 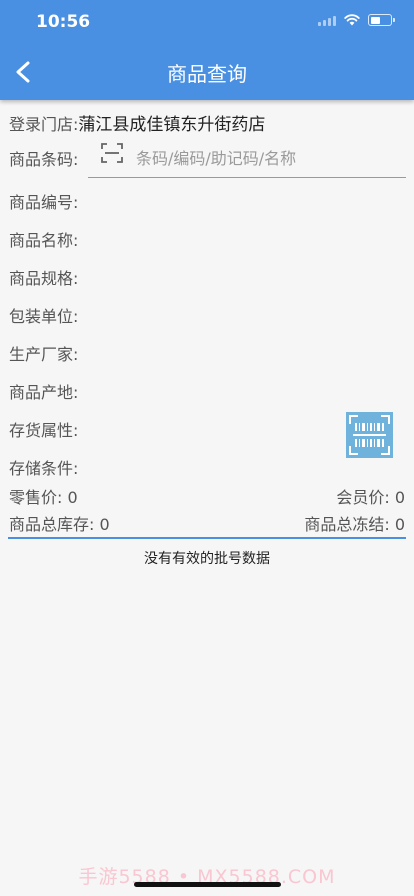 I want to click on section-divider, so click(x=207, y=538).